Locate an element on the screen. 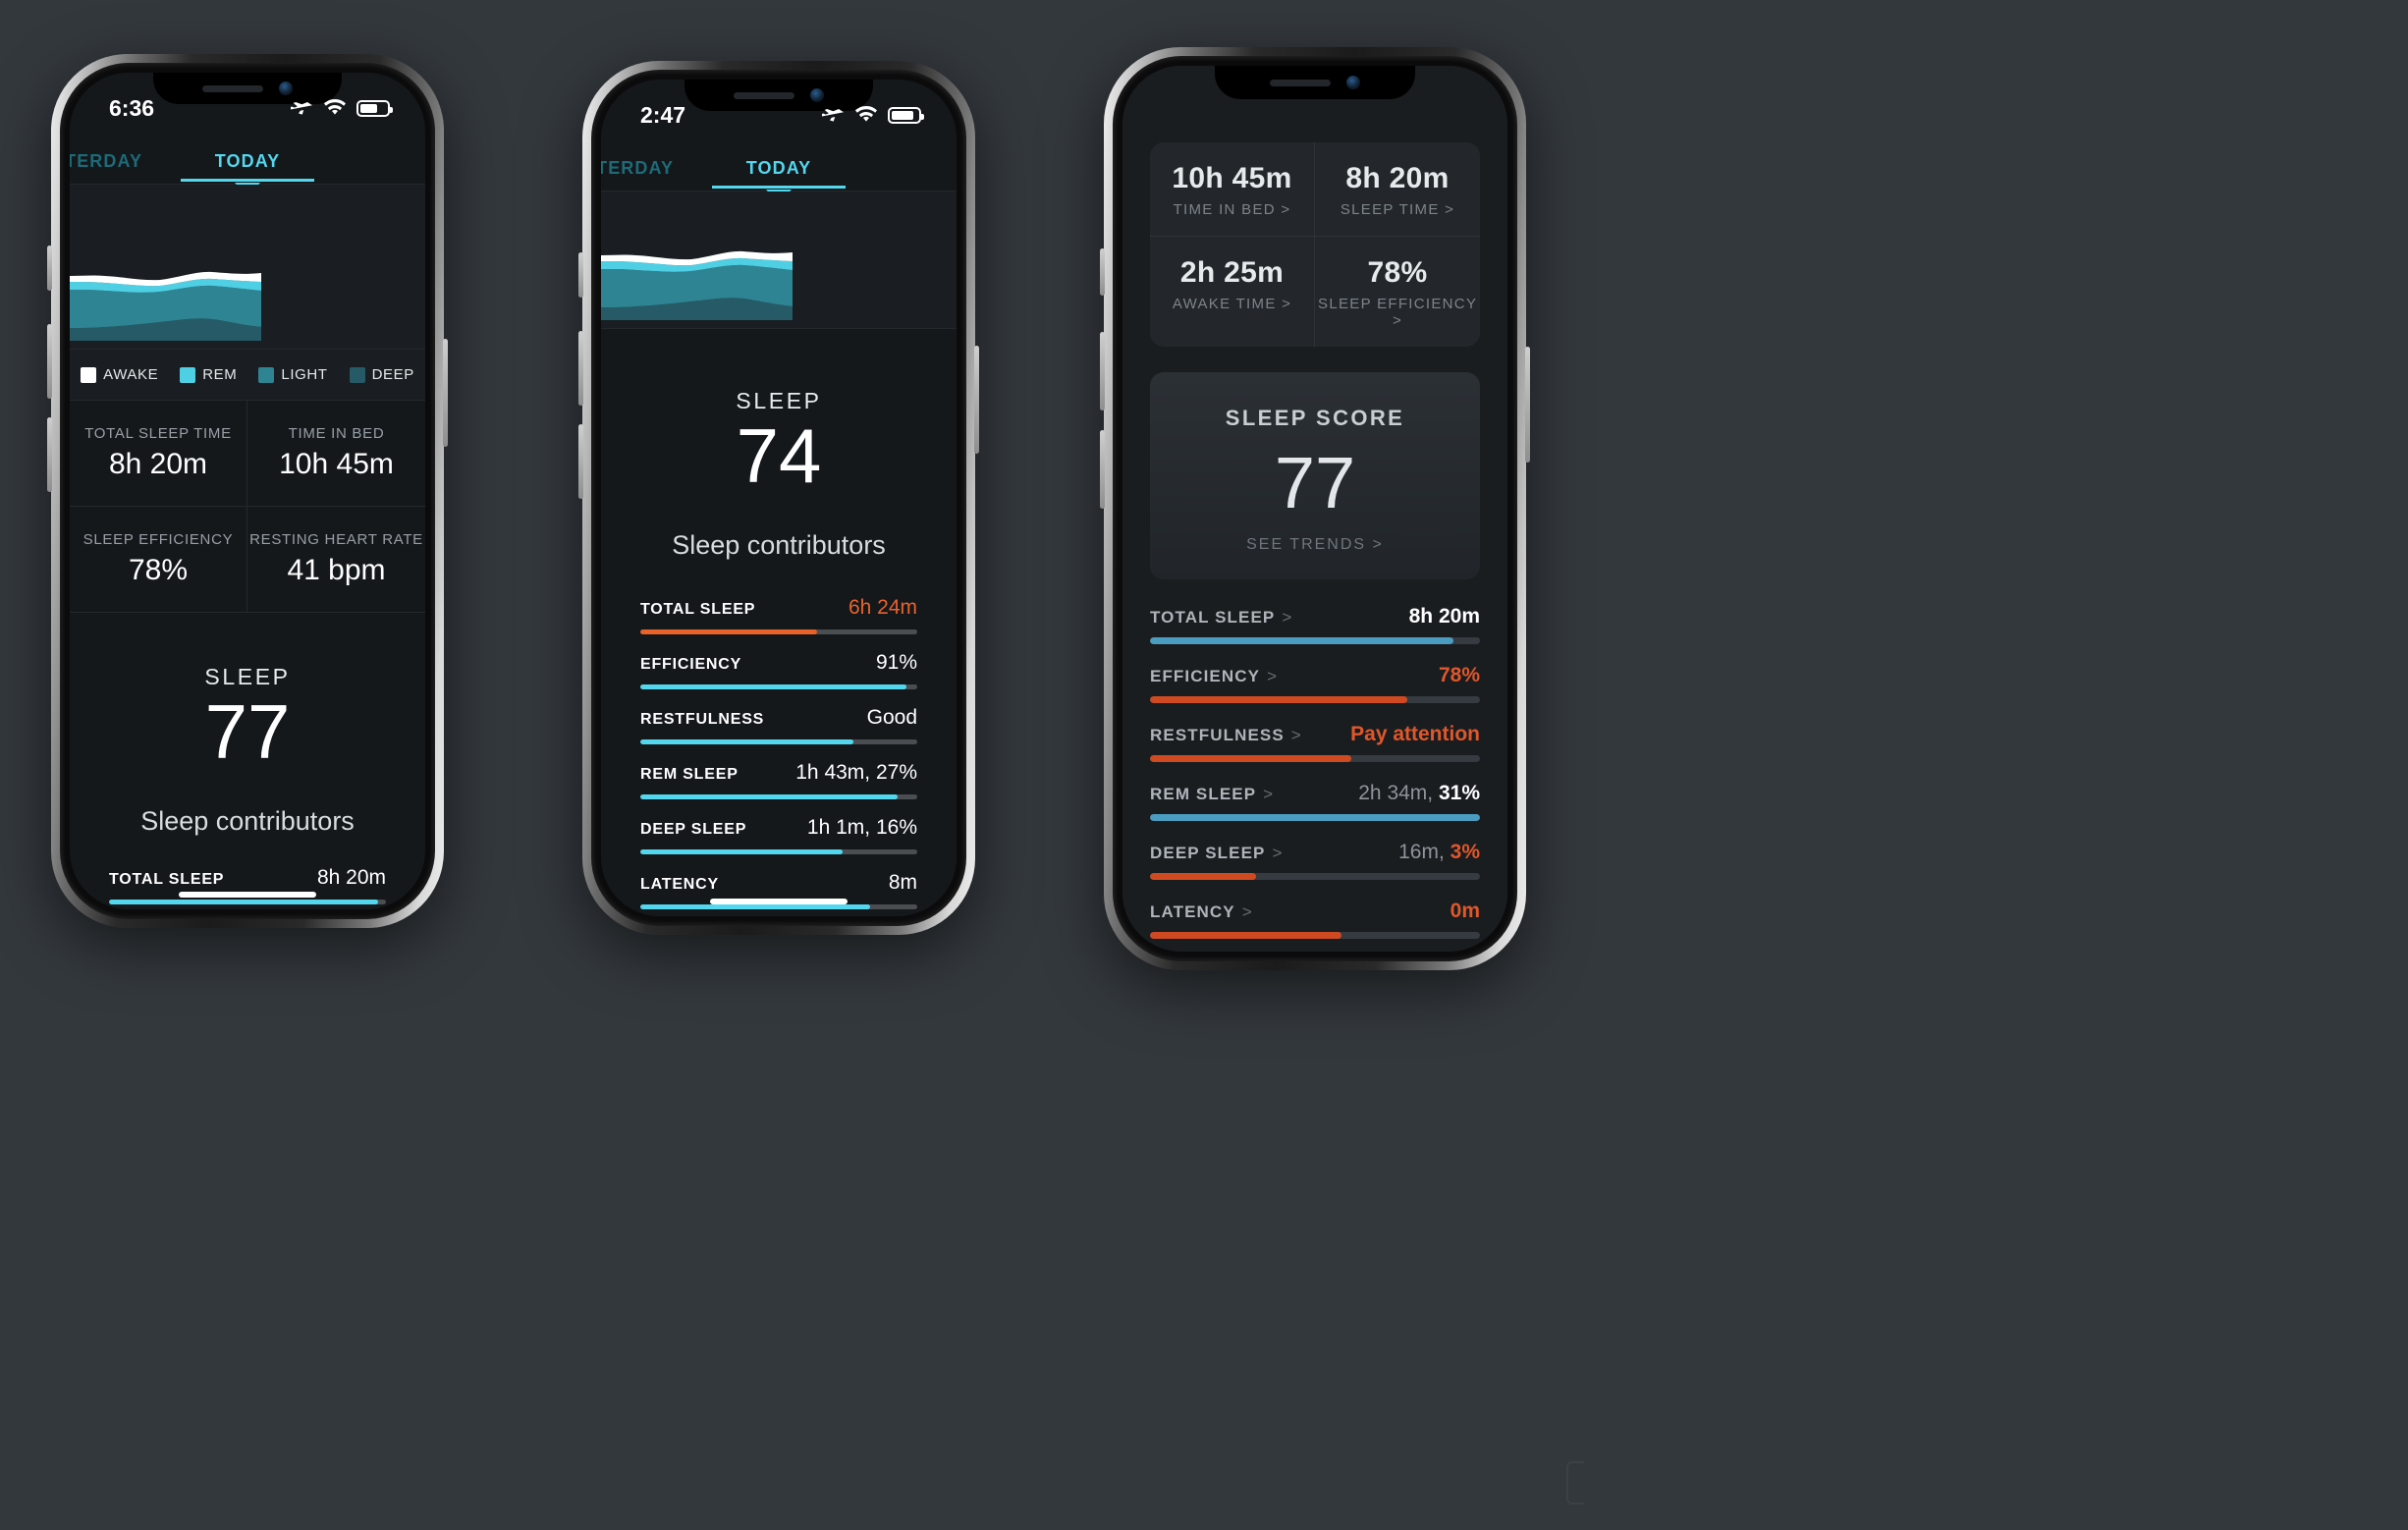  stat-value: 8h 20m is located at coordinates (158, 464).